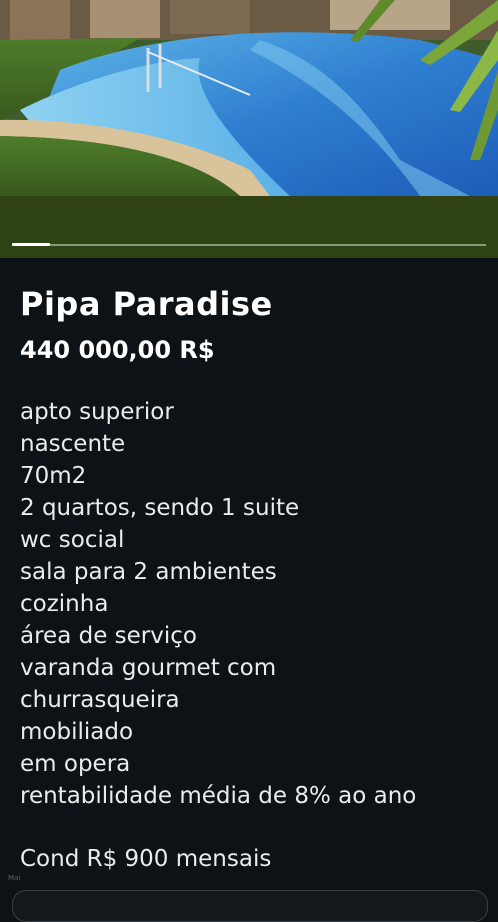  Describe the element at coordinates (250, 906) in the screenshot. I see `bottom-card` at that location.